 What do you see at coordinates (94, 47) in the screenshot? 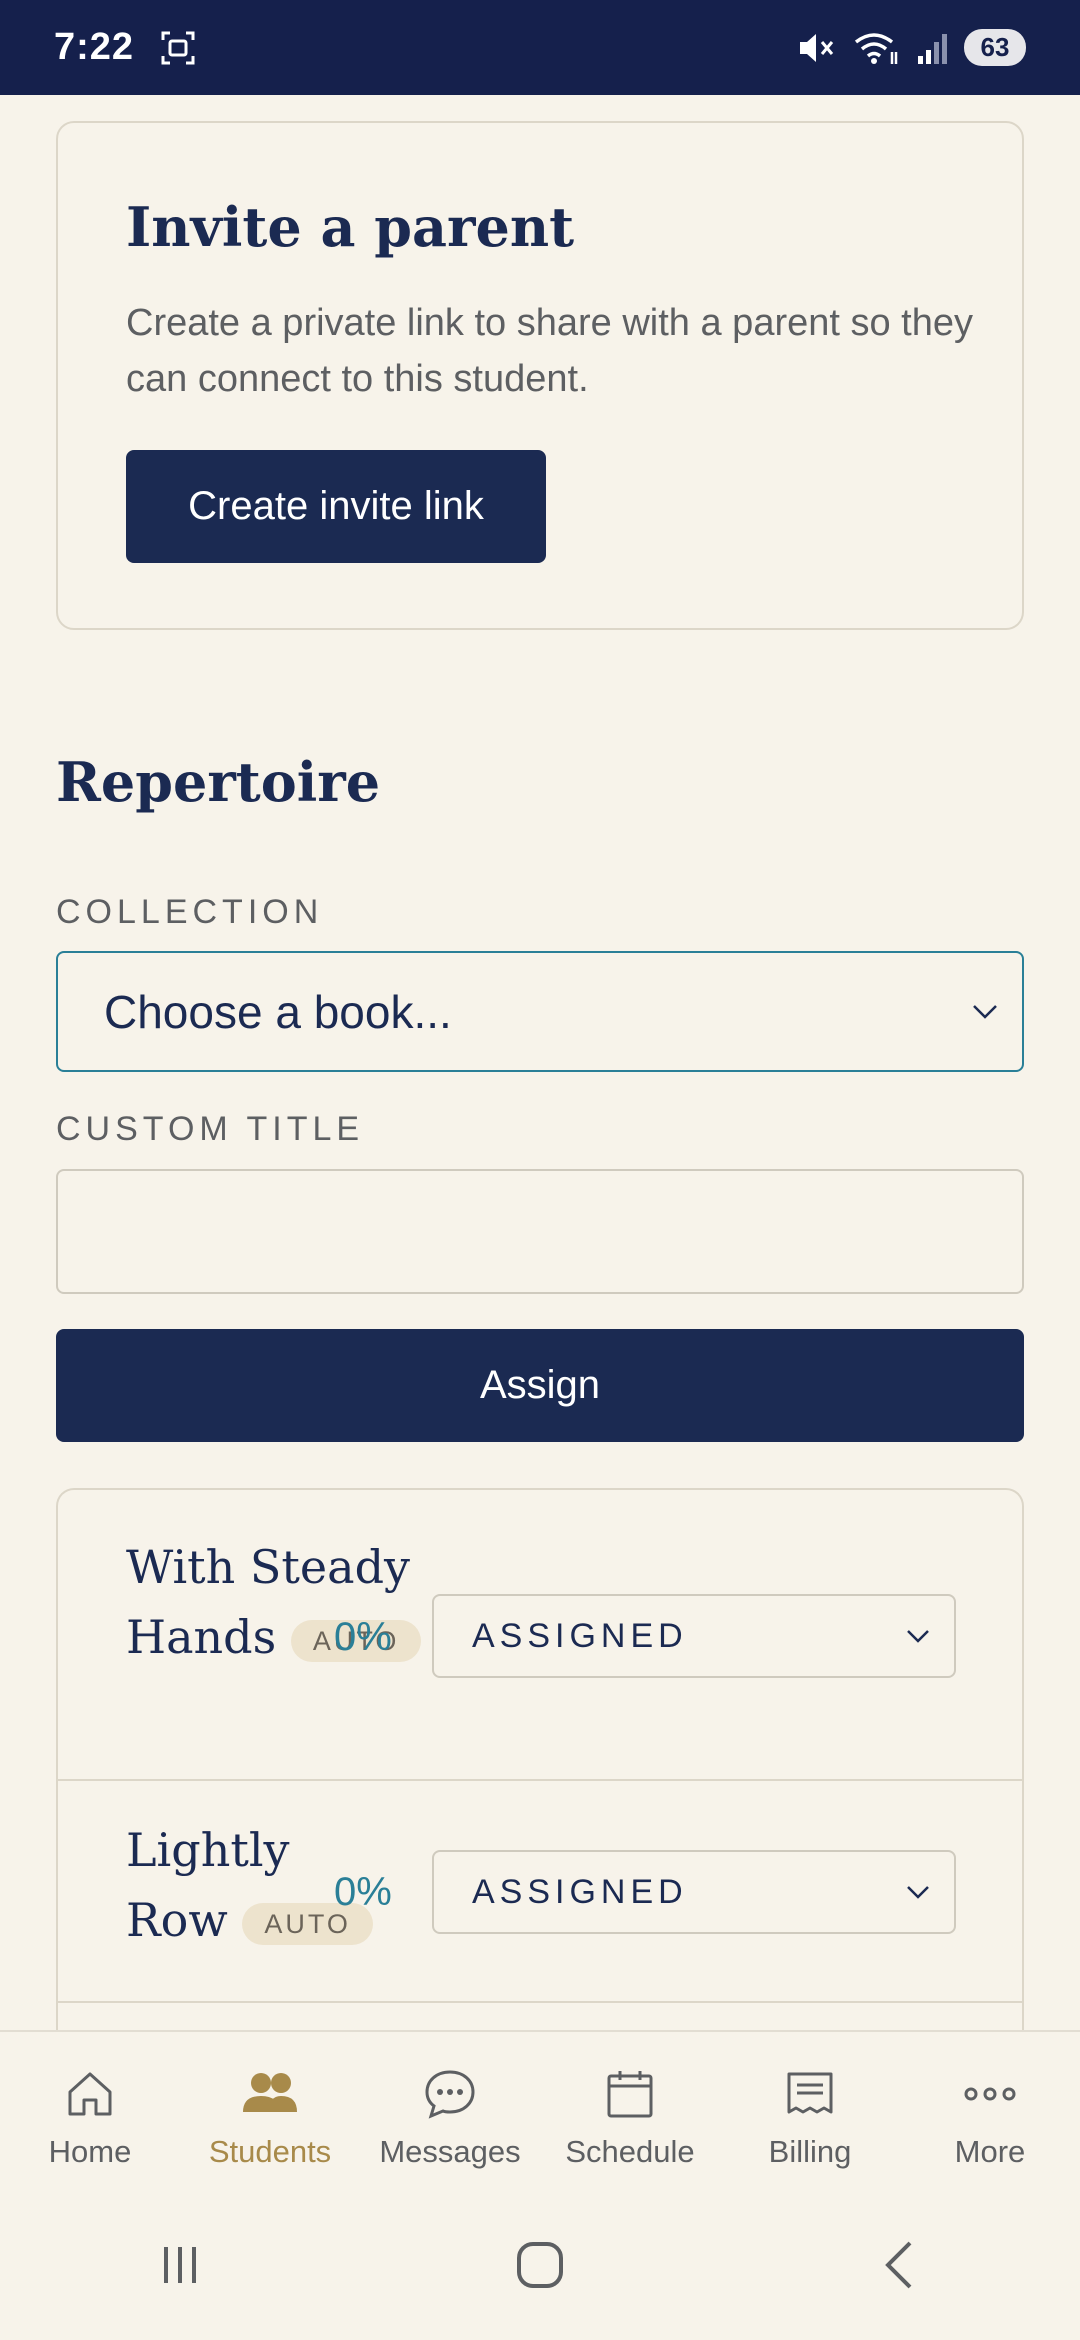
I see `status-time: 7:22` at bounding box center [94, 47].